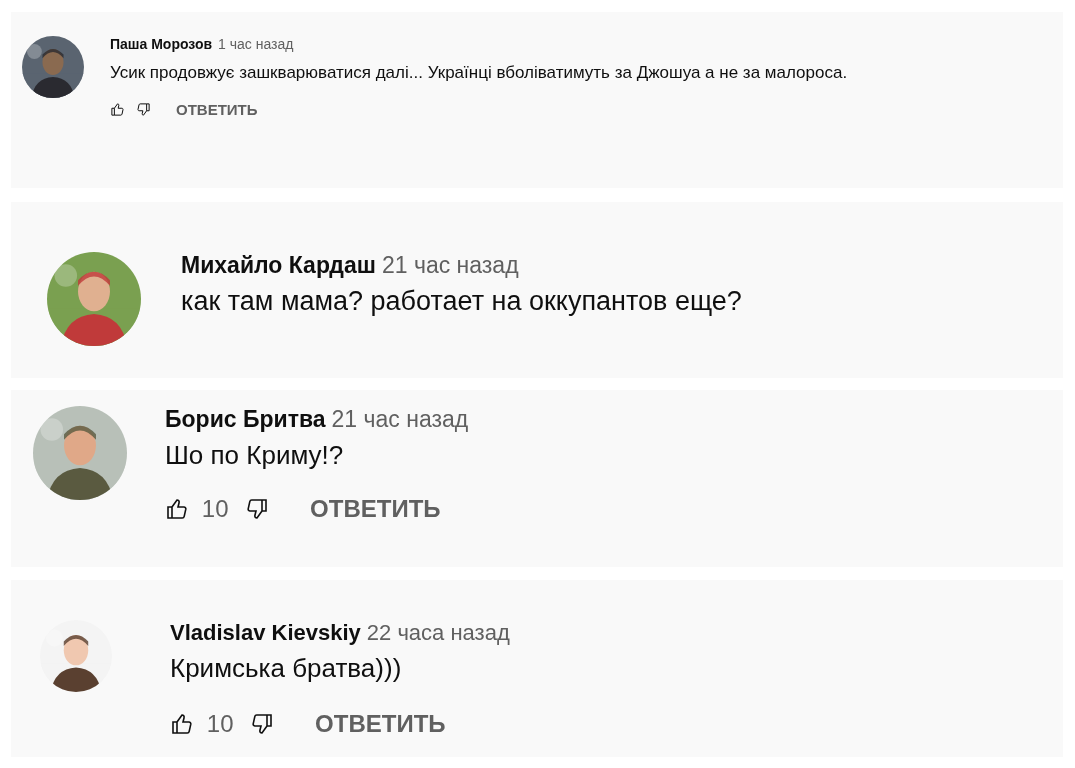 This screenshot has width=1075, height=768. I want to click on comment-text: Усик продовжує зашкварюватися далі... Українці вболіватимуть за Джошуа а не за малороса., so click(479, 73).